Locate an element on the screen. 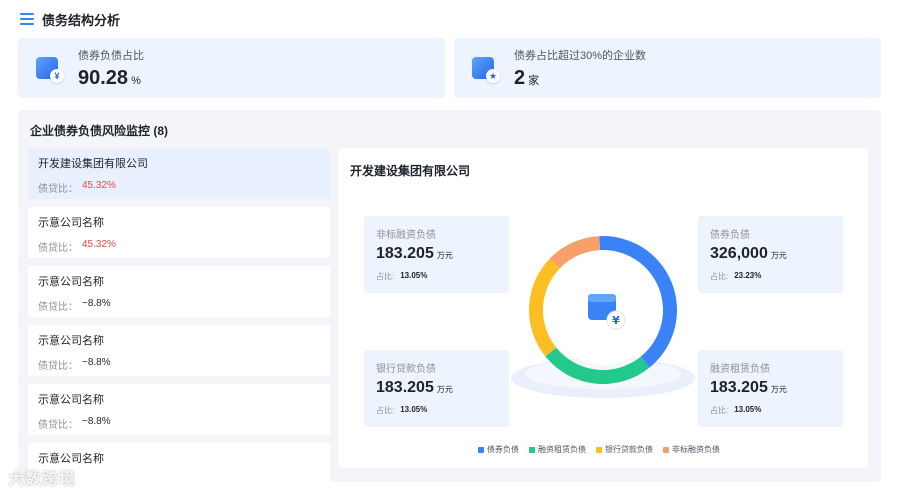 The width and height of the screenshot is (900, 493). detail-title: 开发建设集团有限公司 is located at coordinates (410, 171).